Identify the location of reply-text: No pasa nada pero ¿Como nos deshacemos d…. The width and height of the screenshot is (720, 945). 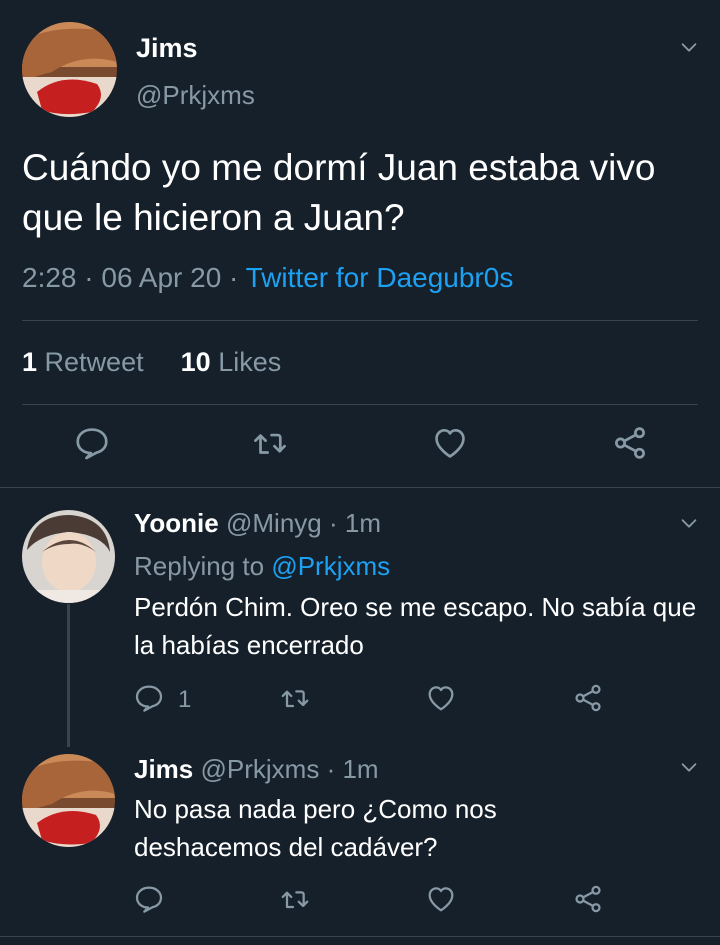
(315, 828).